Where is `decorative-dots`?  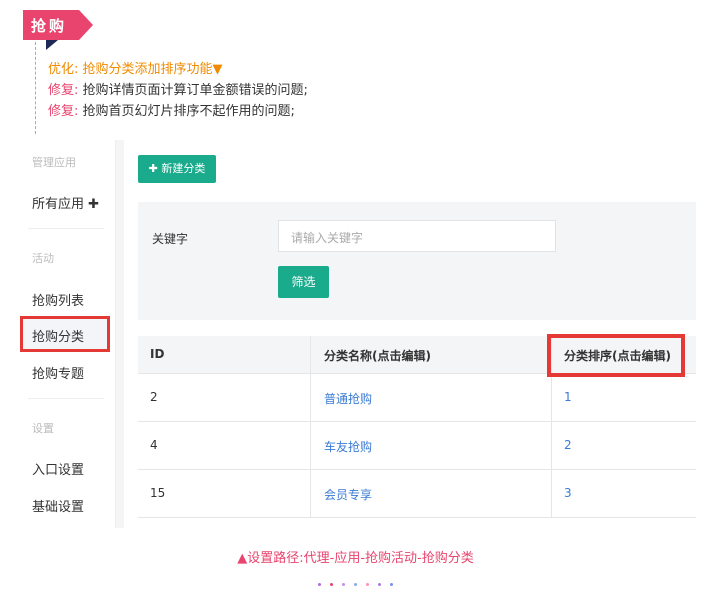 decorative-dots is located at coordinates (355, 584).